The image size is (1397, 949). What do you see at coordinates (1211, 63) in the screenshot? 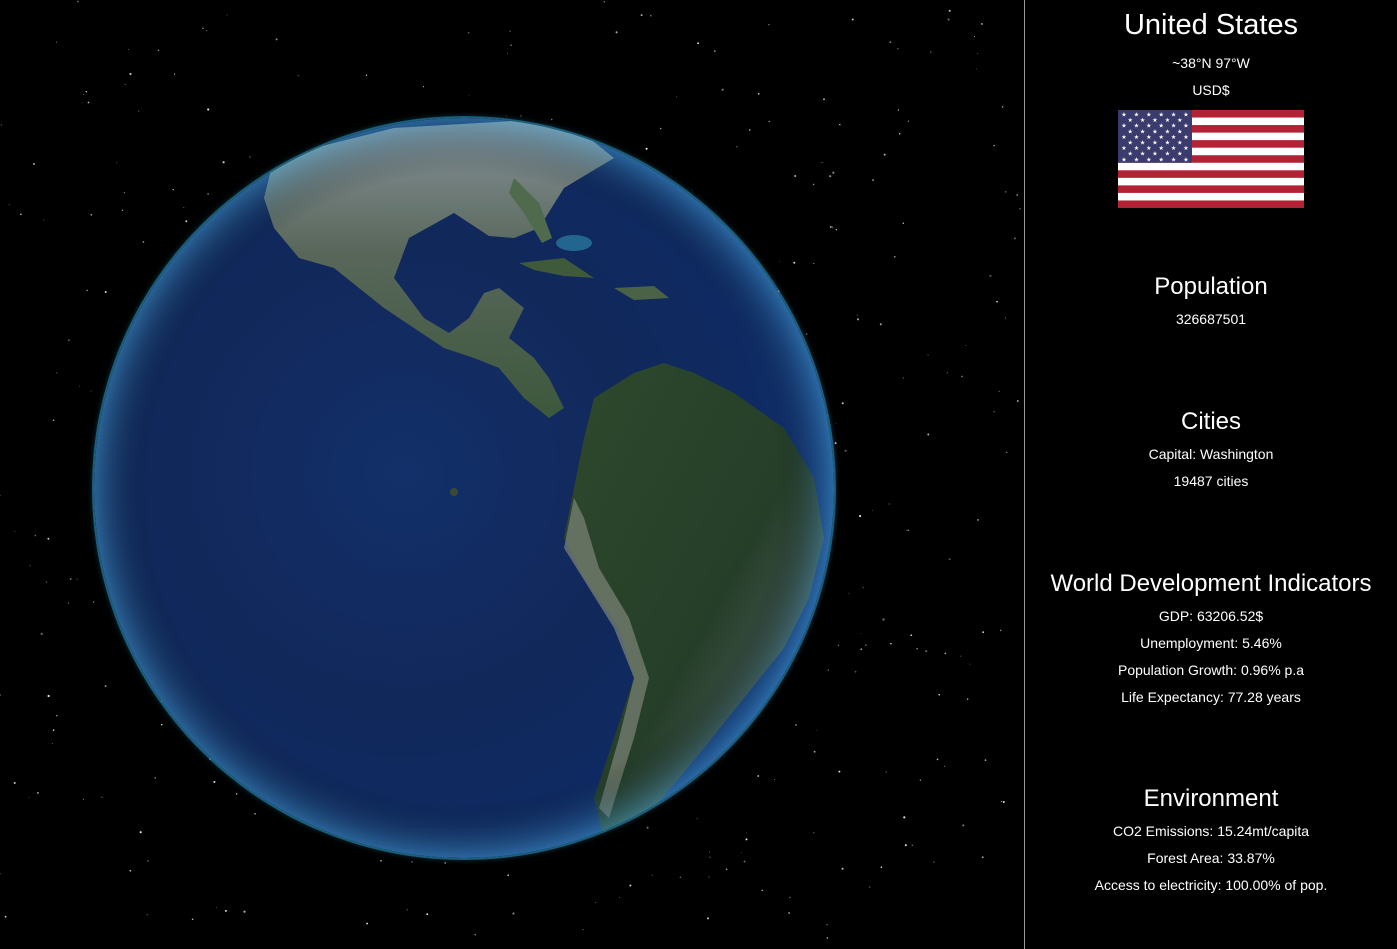
I see `country-coordinates: ~38°N 97°W` at bounding box center [1211, 63].